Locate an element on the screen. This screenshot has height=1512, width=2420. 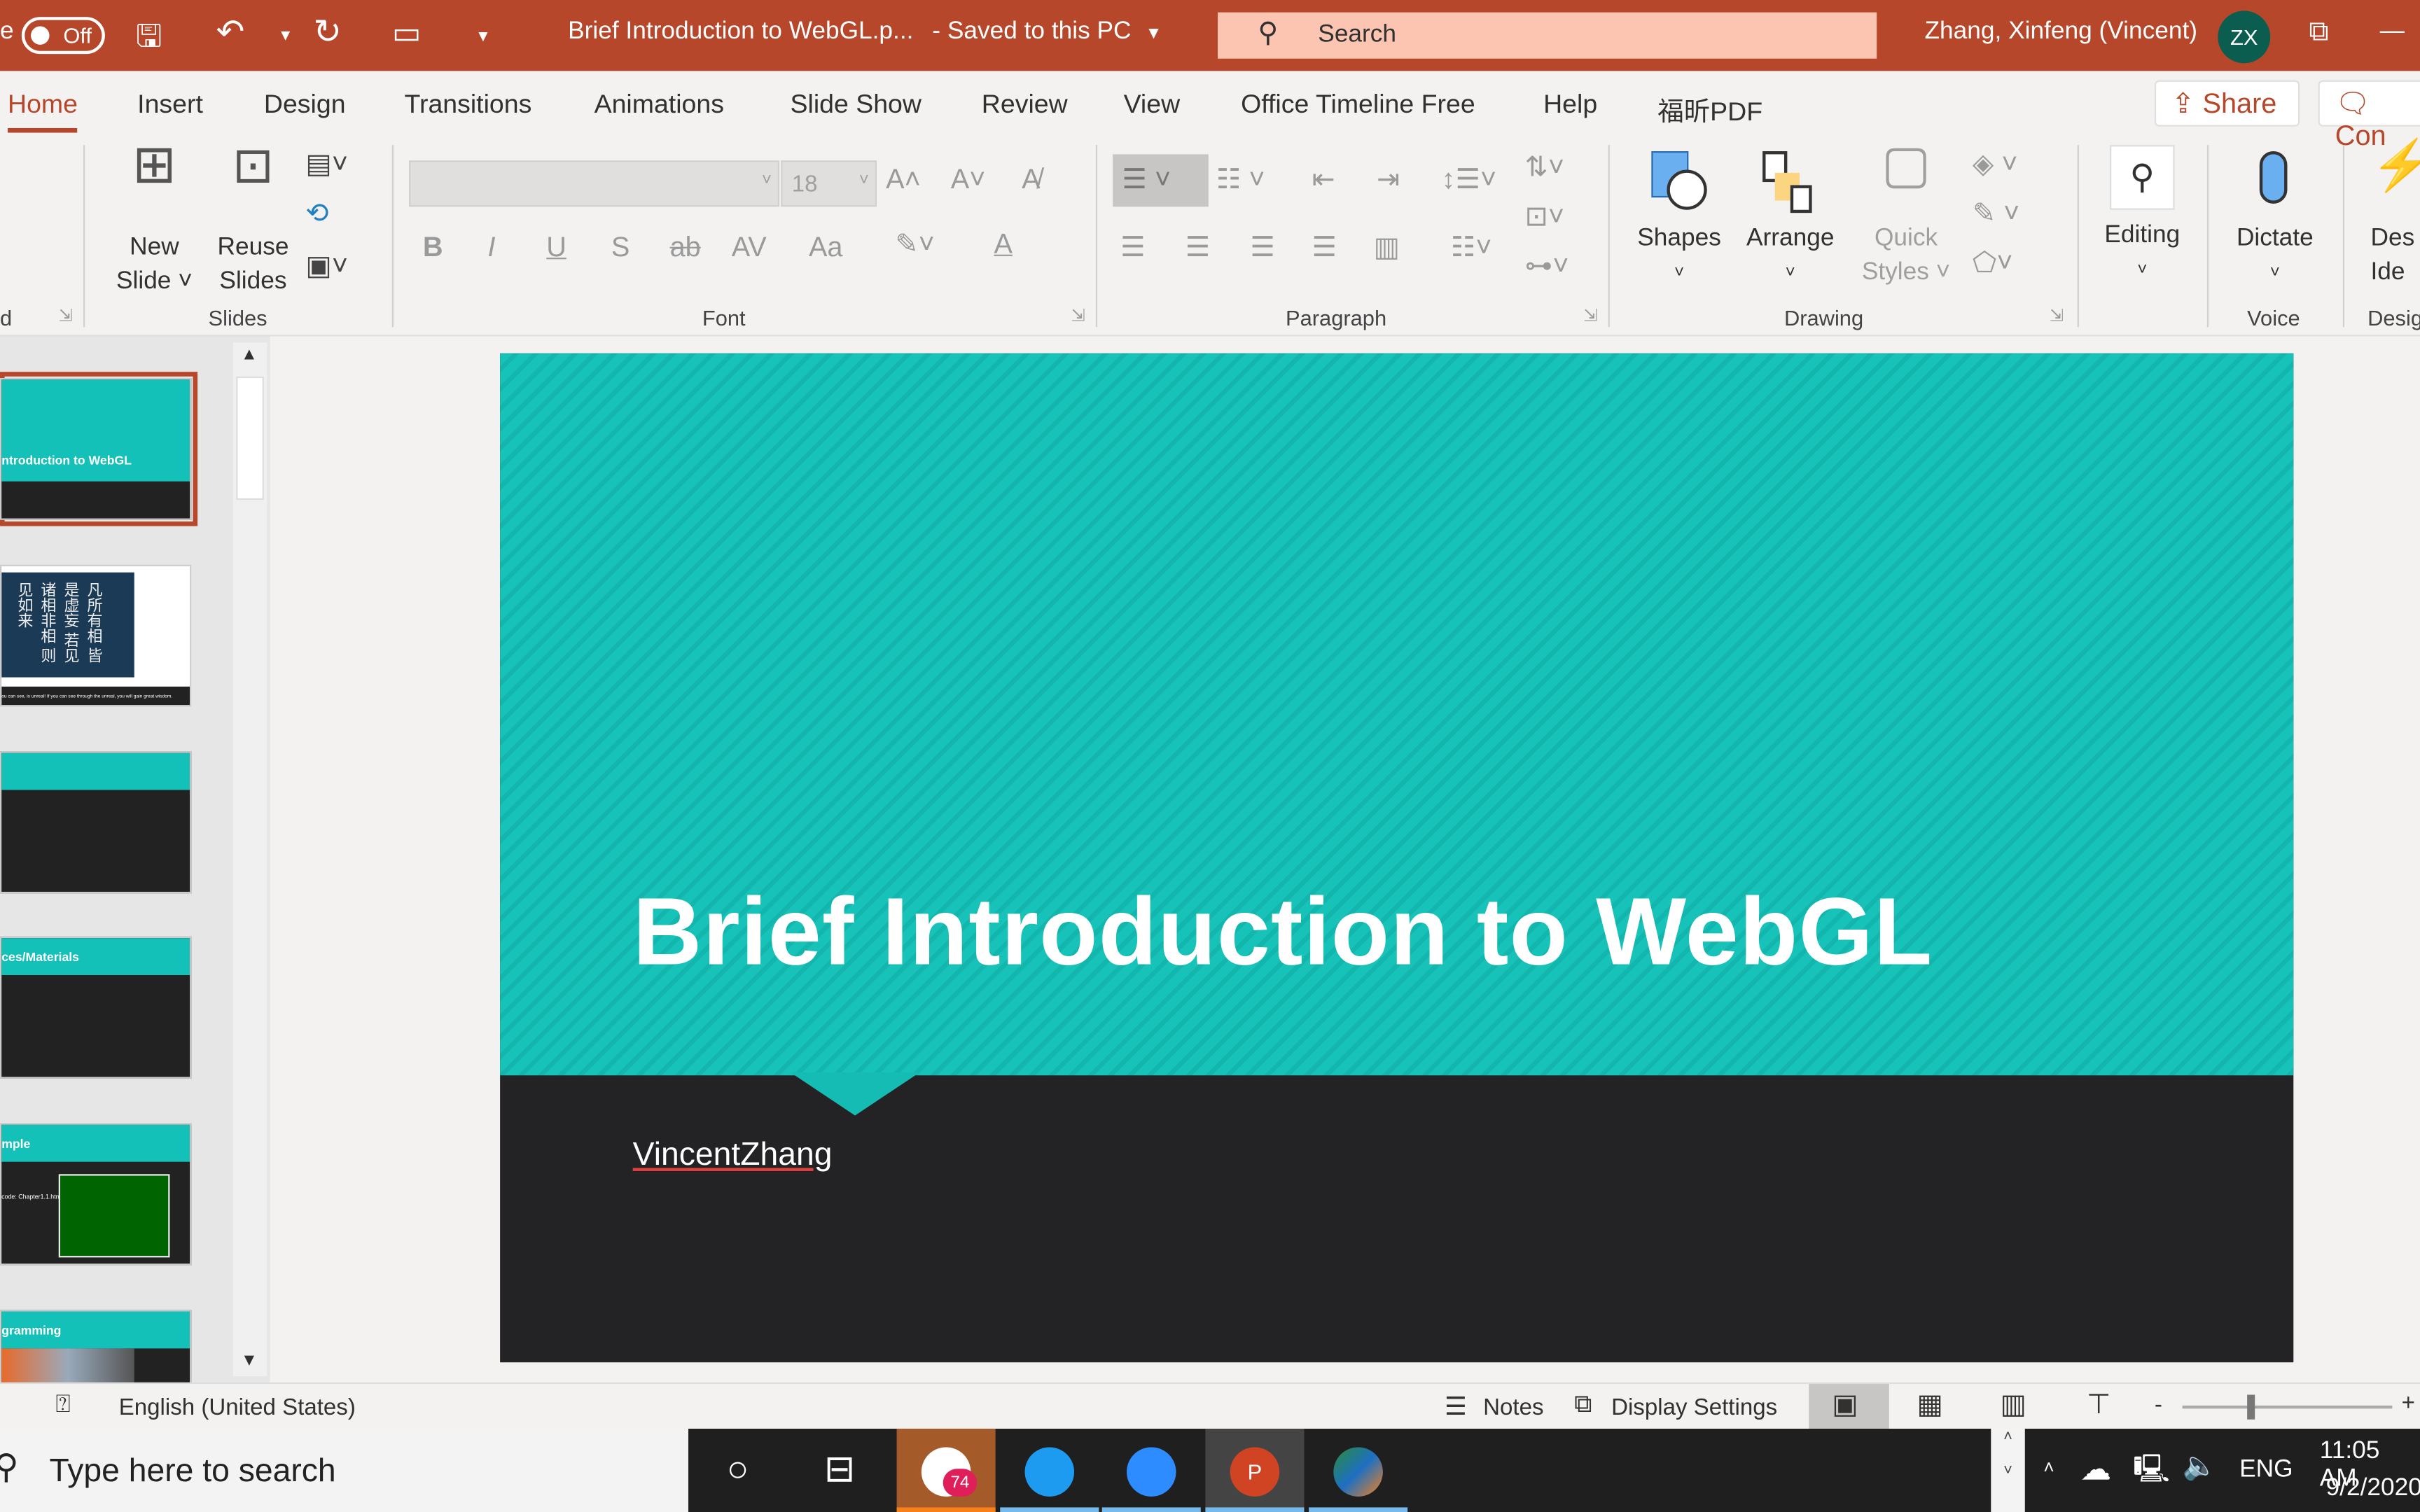
show-hidden-icons: ˄ is located at coordinates (2048, 1467).